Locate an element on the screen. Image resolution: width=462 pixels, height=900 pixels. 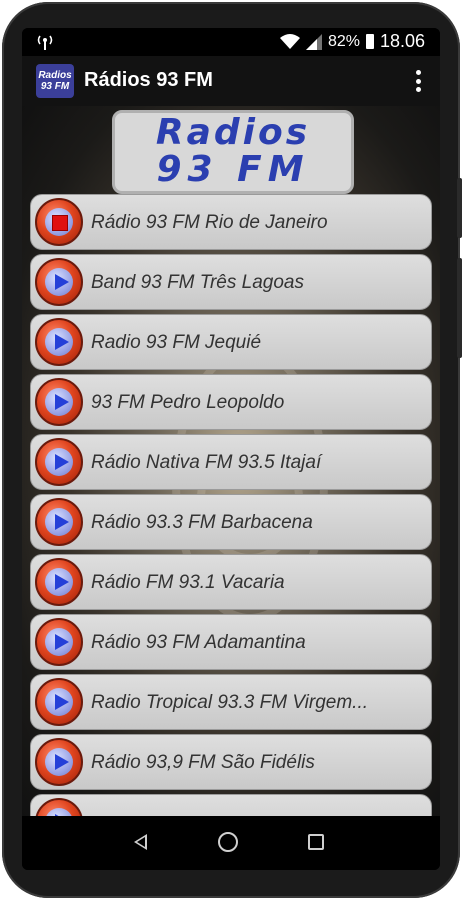
navigation-bar is located at coordinates (231, 843).